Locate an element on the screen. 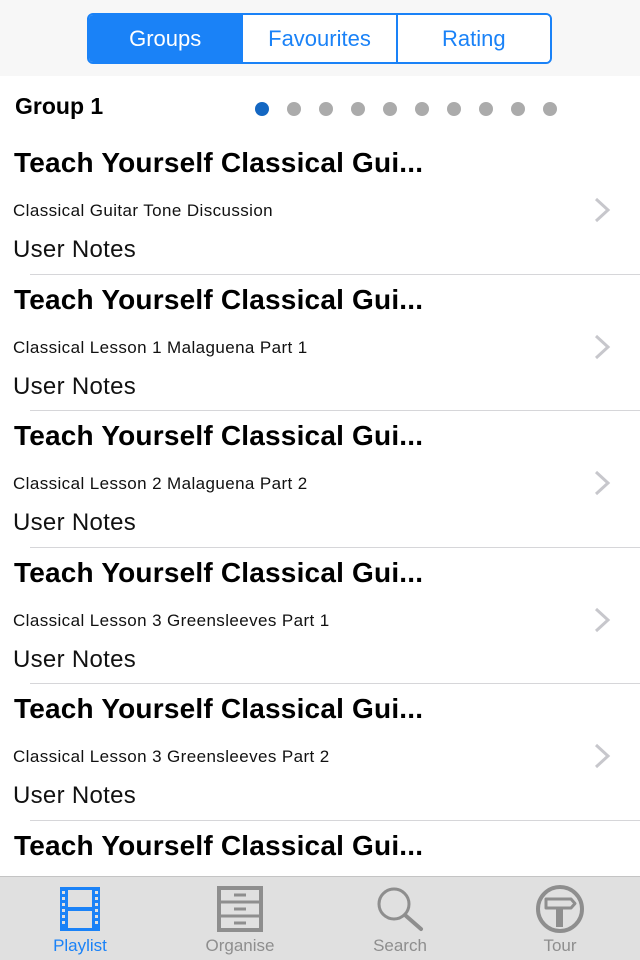 The height and width of the screenshot is (960, 640). segmented-control: Groups Favourites Rating is located at coordinates (319, 38).